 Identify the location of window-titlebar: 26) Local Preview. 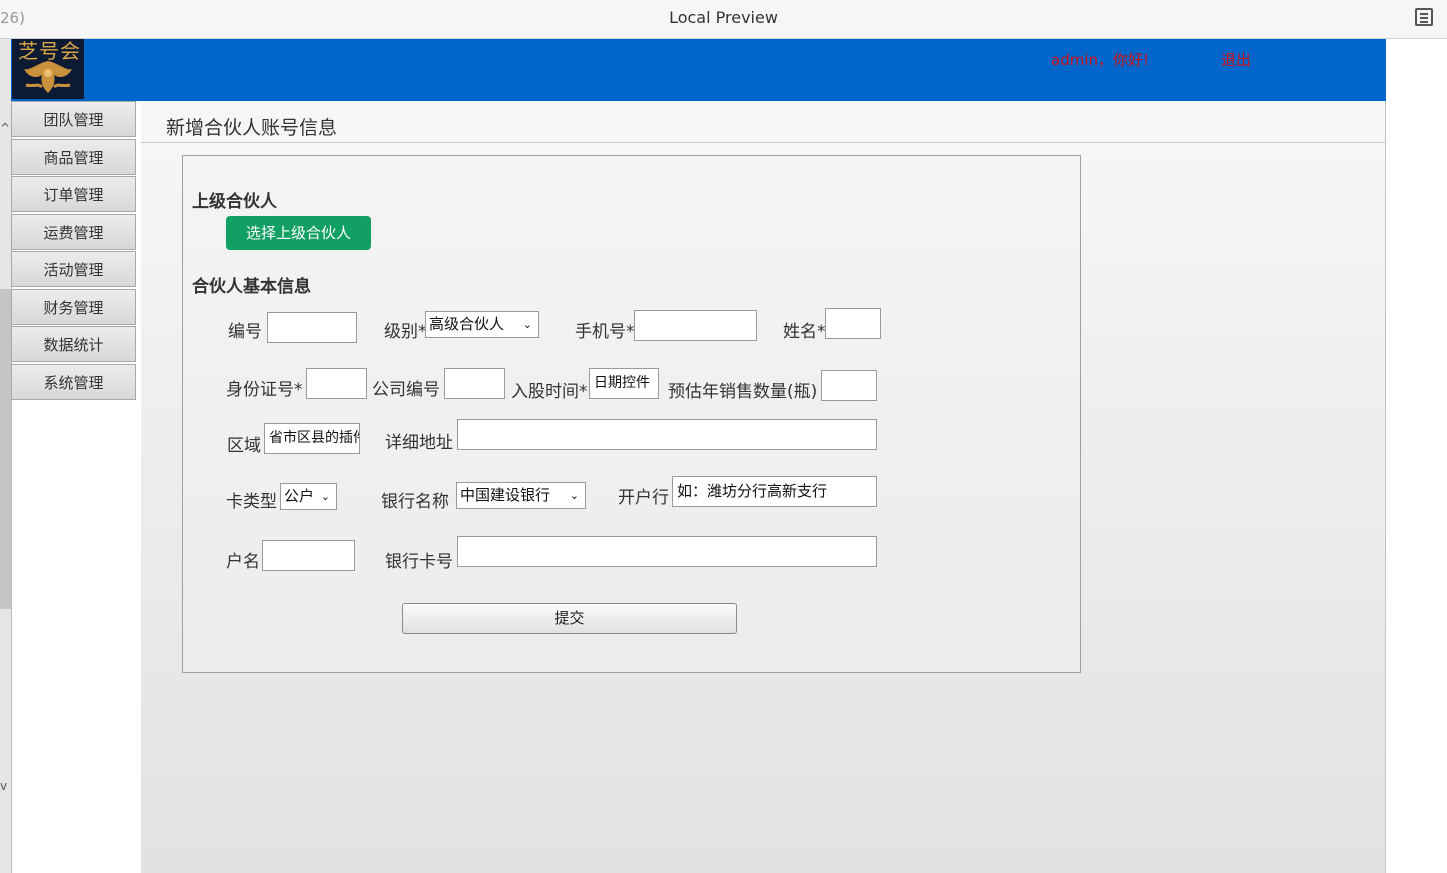
(723, 19).